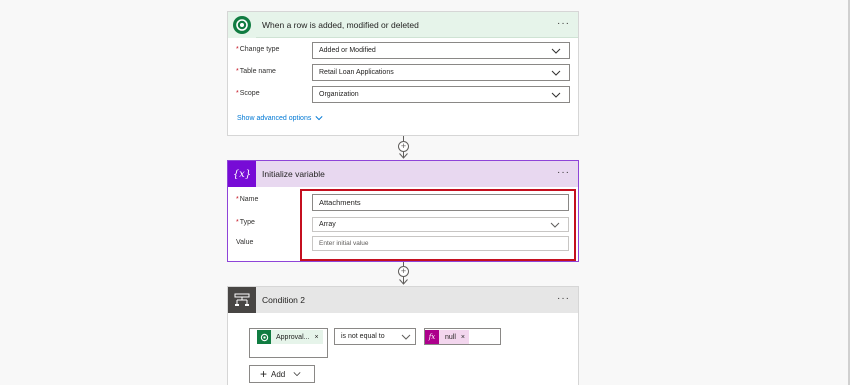  Describe the element at coordinates (248, 93) in the screenshot. I see `scope-label: *Scope` at that location.